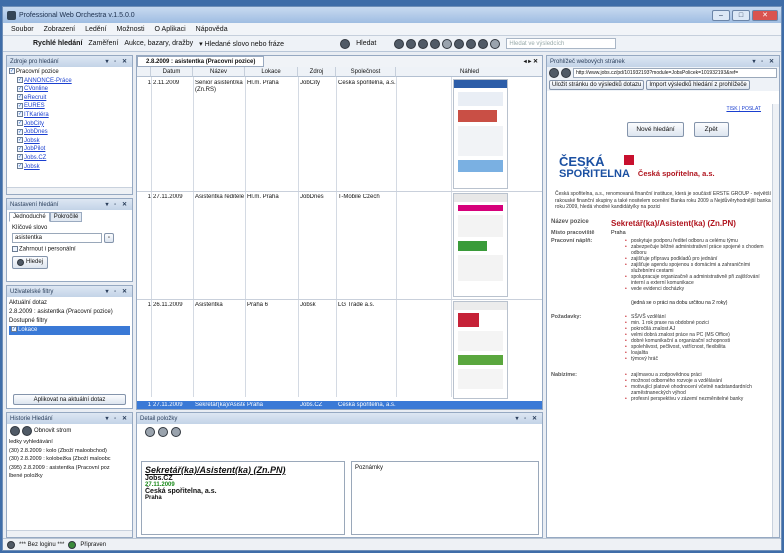 The height and width of the screenshot is (553, 784). Describe the element at coordinates (57, 238) in the screenshot. I see `keyword-field: asistentka` at that location.